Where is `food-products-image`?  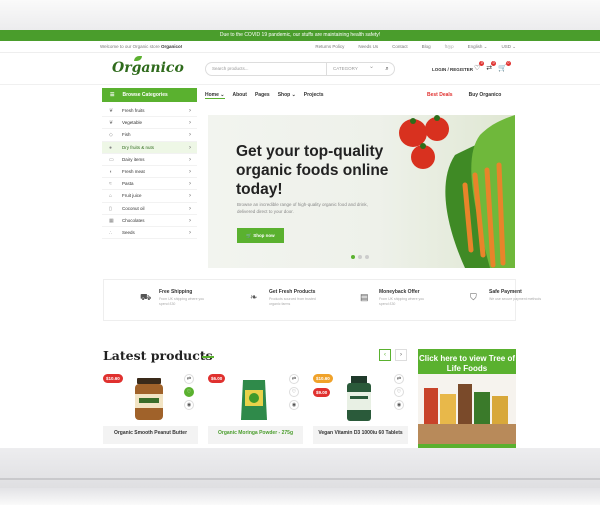
food-products-image is located at coordinates (467, 409).